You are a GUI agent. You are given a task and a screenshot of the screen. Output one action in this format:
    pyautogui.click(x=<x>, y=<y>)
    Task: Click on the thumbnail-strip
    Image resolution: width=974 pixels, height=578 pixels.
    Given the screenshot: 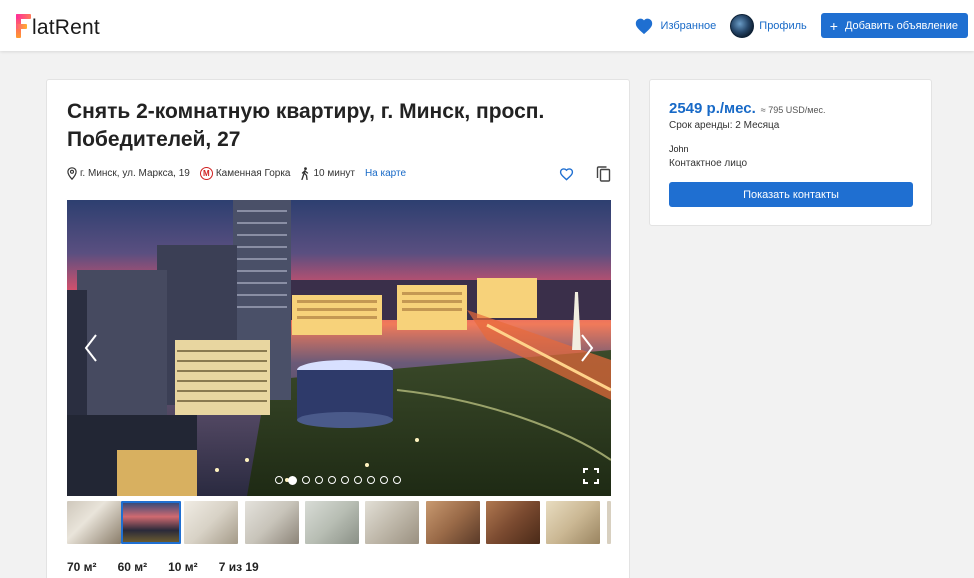 What is the action you would take?
    pyautogui.click(x=339, y=522)
    